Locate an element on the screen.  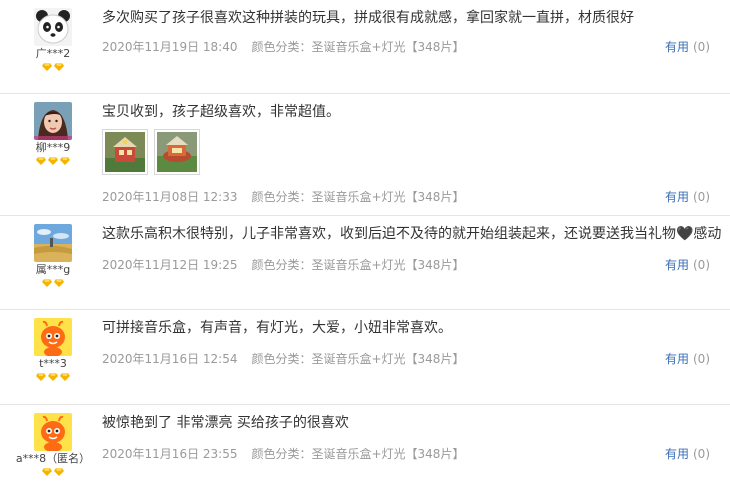
review-date: 2020年11月12日 19:25 is located at coordinates (170, 265).